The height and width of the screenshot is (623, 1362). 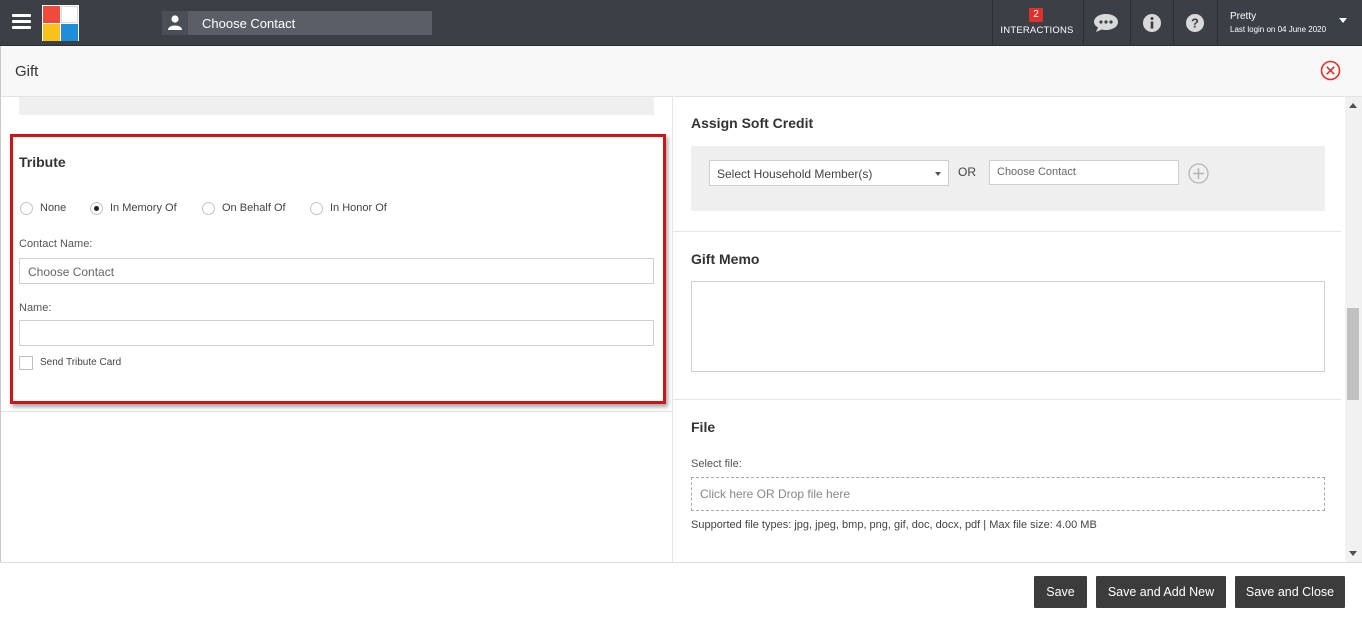 I want to click on save-and-close-button: Save and Close, so click(x=1290, y=592).